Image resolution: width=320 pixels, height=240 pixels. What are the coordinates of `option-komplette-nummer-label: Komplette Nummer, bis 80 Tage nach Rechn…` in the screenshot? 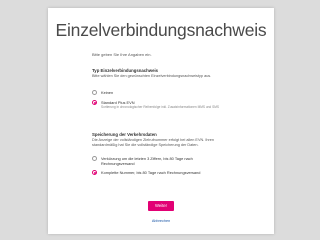 It's located at (151, 172).